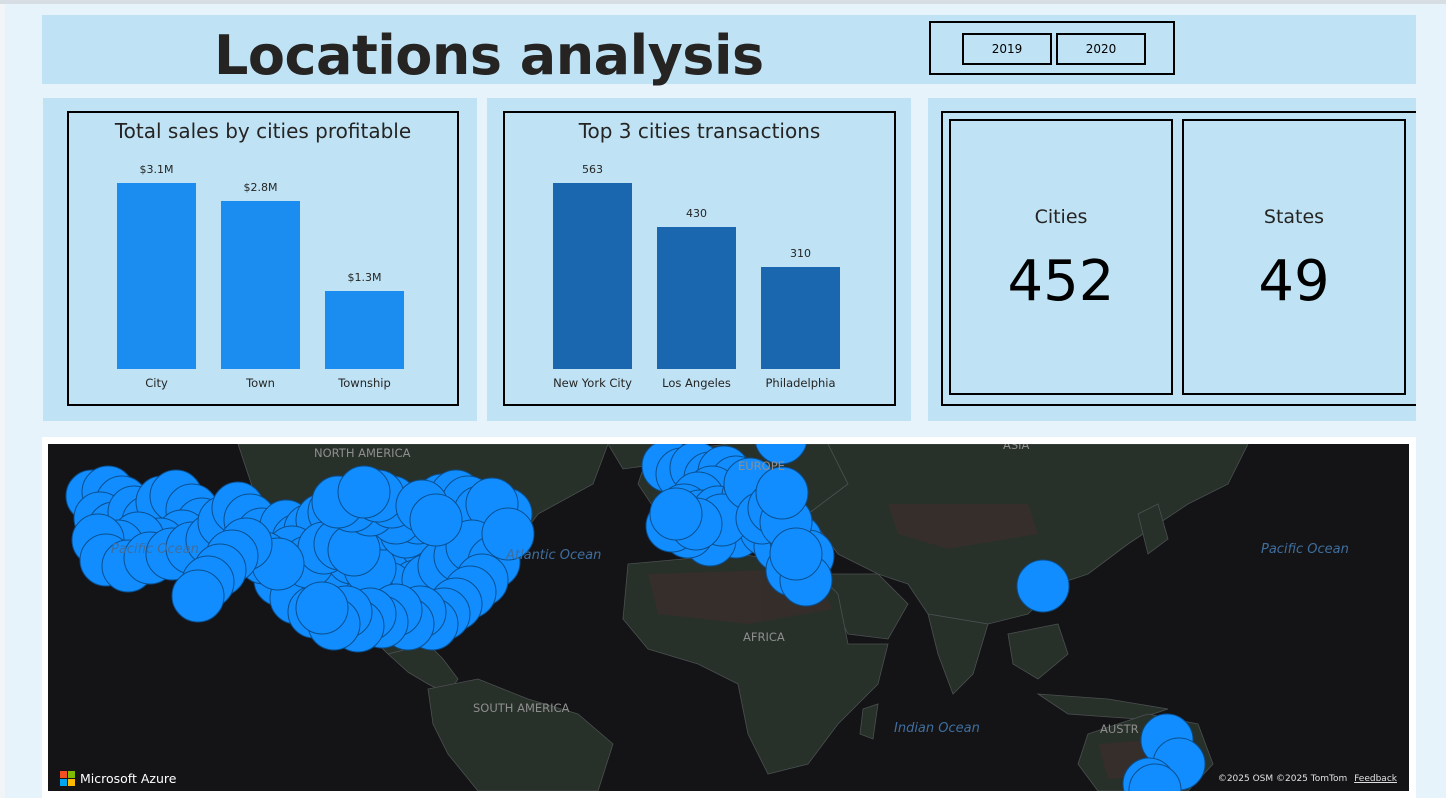 The height and width of the screenshot is (798, 1446). What do you see at coordinates (63, 782) in the screenshot?
I see `logo-square-blue` at bounding box center [63, 782].